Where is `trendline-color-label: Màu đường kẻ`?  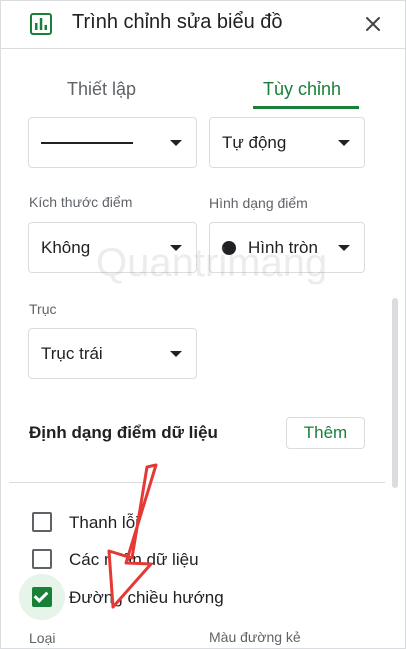 trendline-color-label: Màu đường kẻ is located at coordinates (255, 637).